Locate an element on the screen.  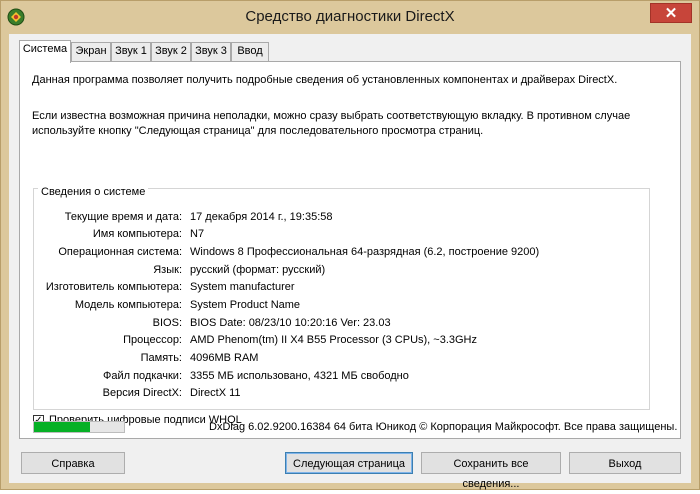
label-model: Модель компьютера: is located at coordinates (128, 305).